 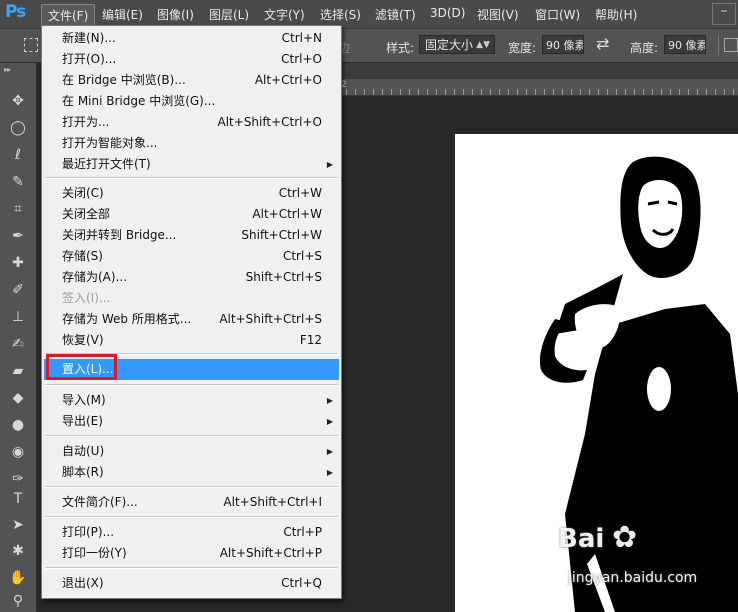 I want to click on paint-bucket-icon: ◆, so click(x=18, y=398).